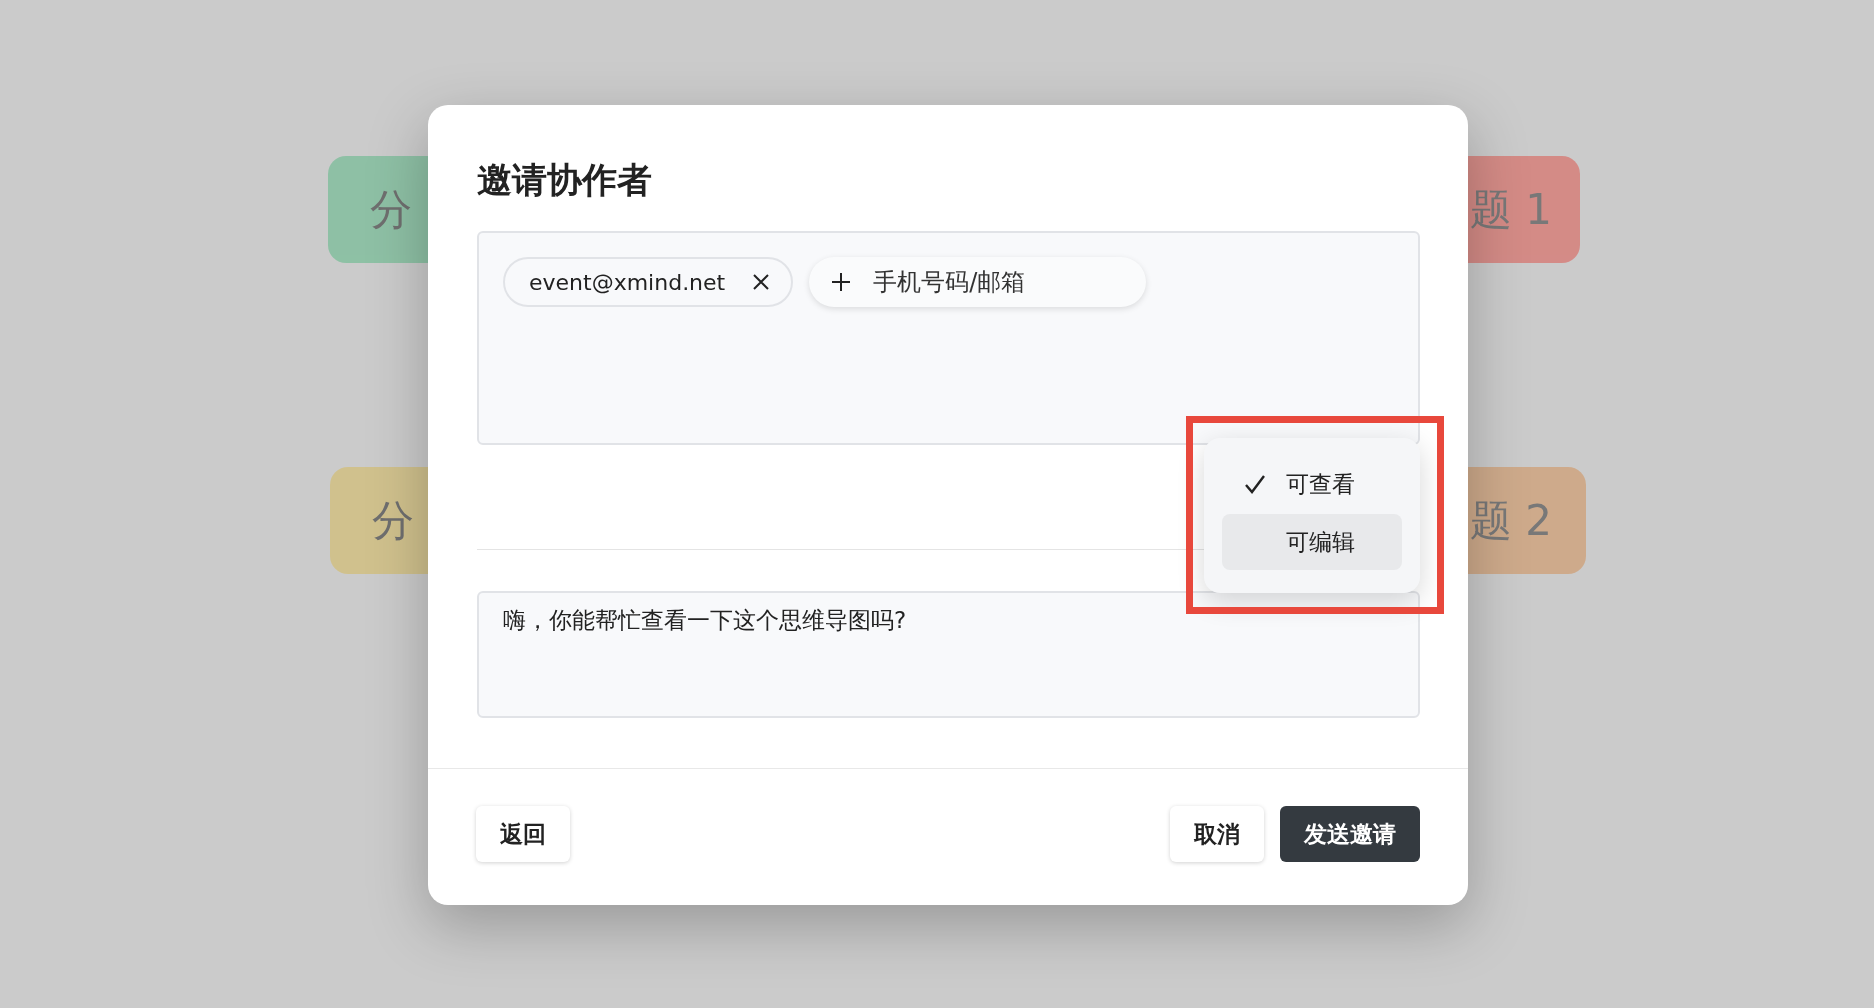 This screenshot has height=1008, width=1874. What do you see at coordinates (949, 282) in the screenshot?
I see `add-placeholder: 手机号码/邮箱` at bounding box center [949, 282].